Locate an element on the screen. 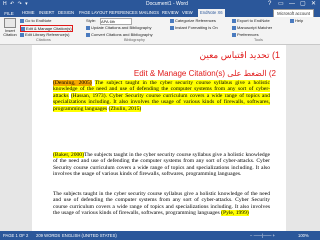 The image size is (320, 240). update-icon is located at coordinates (88, 27).